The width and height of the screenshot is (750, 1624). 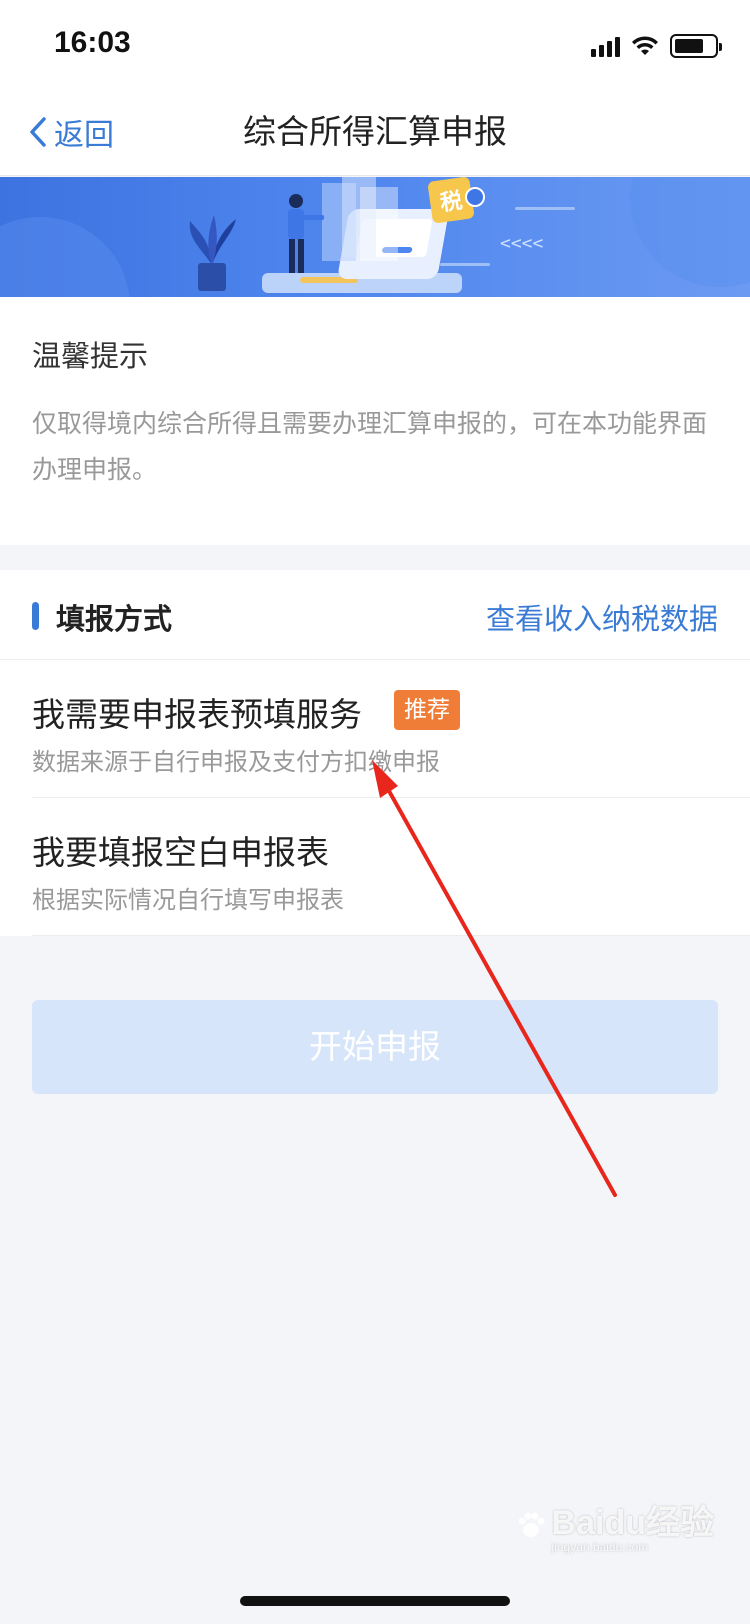 What do you see at coordinates (391, 935) in the screenshot?
I see `divider` at bounding box center [391, 935].